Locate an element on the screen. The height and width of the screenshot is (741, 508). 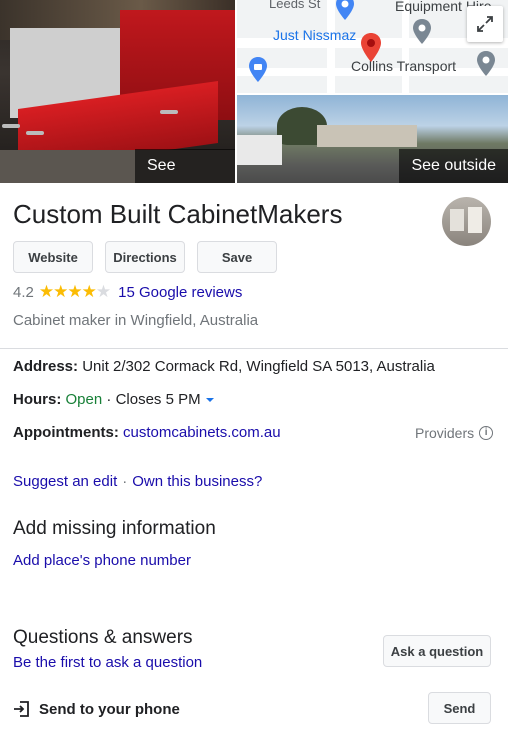
own-business-link: Own this business? is located at coordinates (197, 481).